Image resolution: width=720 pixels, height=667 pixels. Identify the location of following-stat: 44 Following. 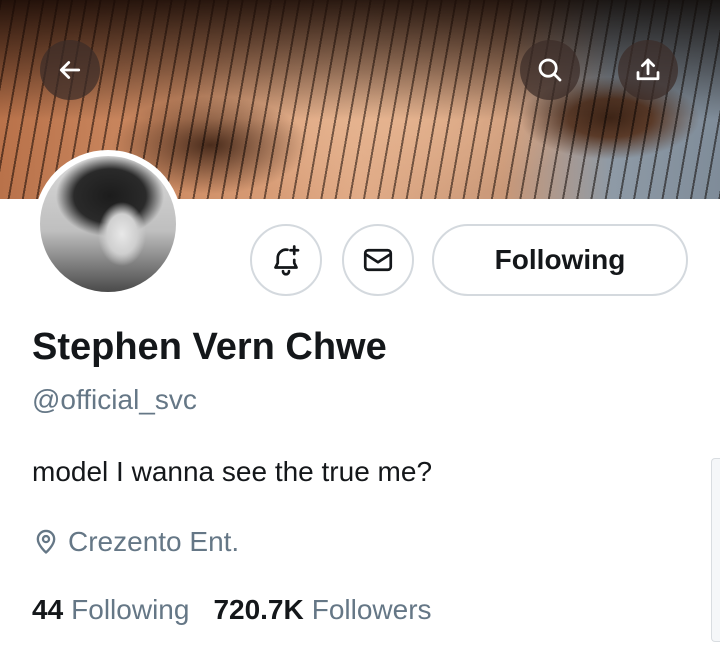
(110, 610).